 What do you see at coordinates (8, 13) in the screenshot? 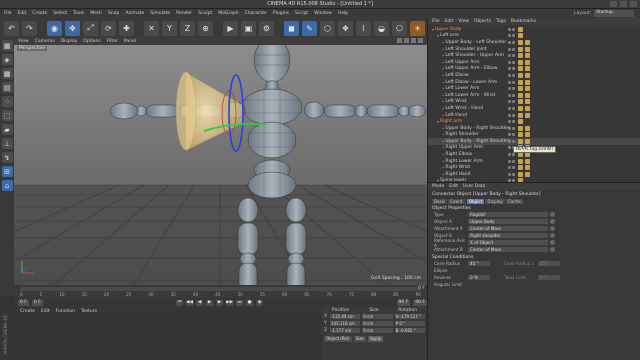
I see `menu-item-file: File` at bounding box center [8, 13].